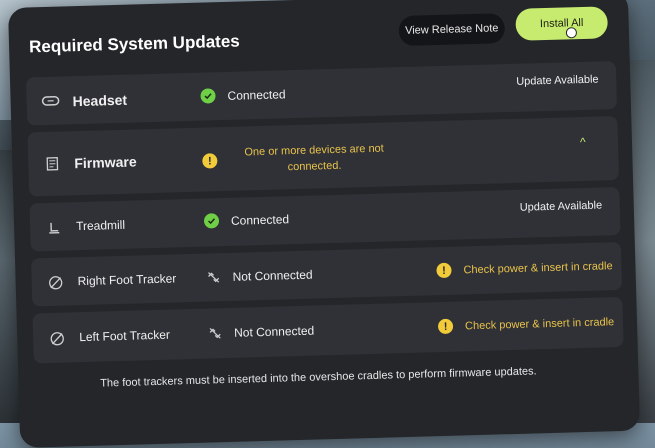 This screenshot has width=655, height=448. I want to click on install-all-button: Install All, so click(561, 23).